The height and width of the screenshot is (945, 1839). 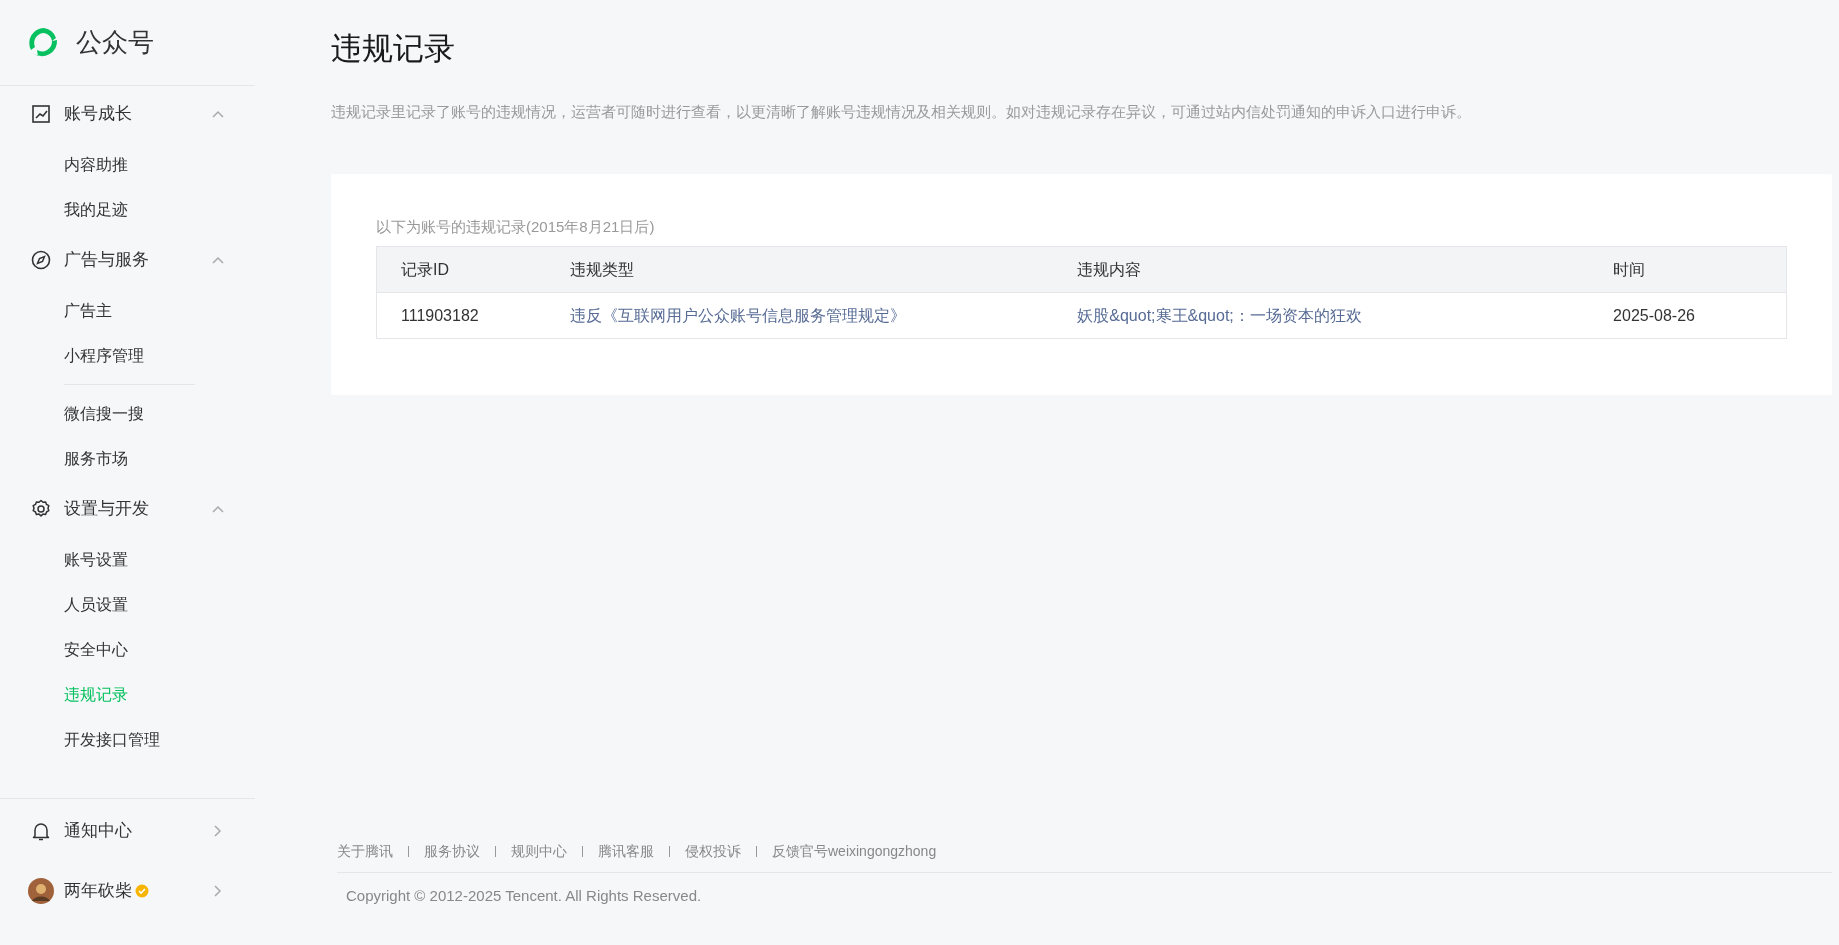 I want to click on sidebar-item: 开发接口管理, so click(x=127, y=739).